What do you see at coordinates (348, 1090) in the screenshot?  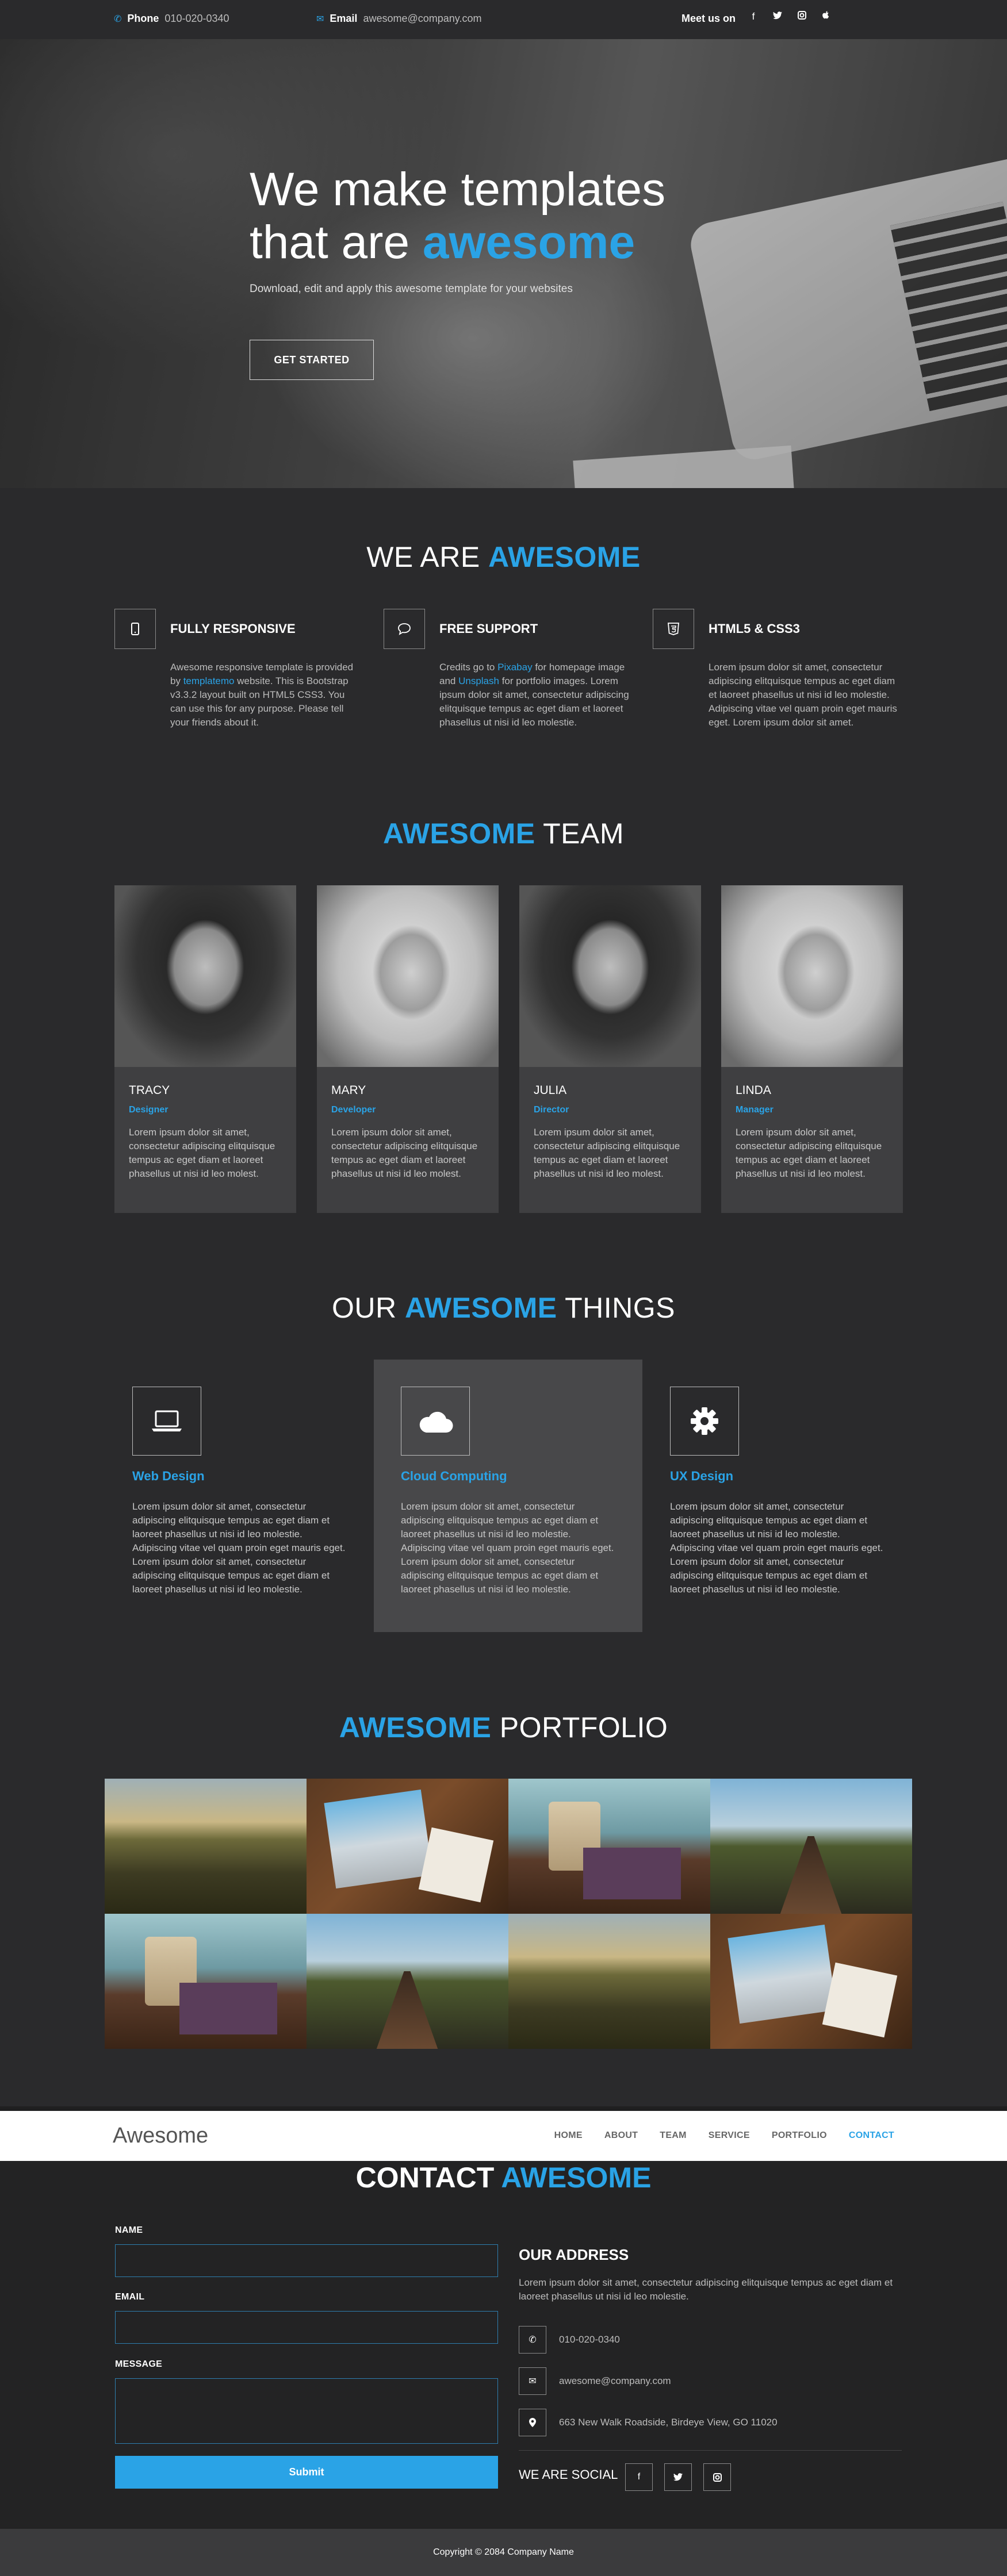 I see `member-name: MARY` at bounding box center [348, 1090].